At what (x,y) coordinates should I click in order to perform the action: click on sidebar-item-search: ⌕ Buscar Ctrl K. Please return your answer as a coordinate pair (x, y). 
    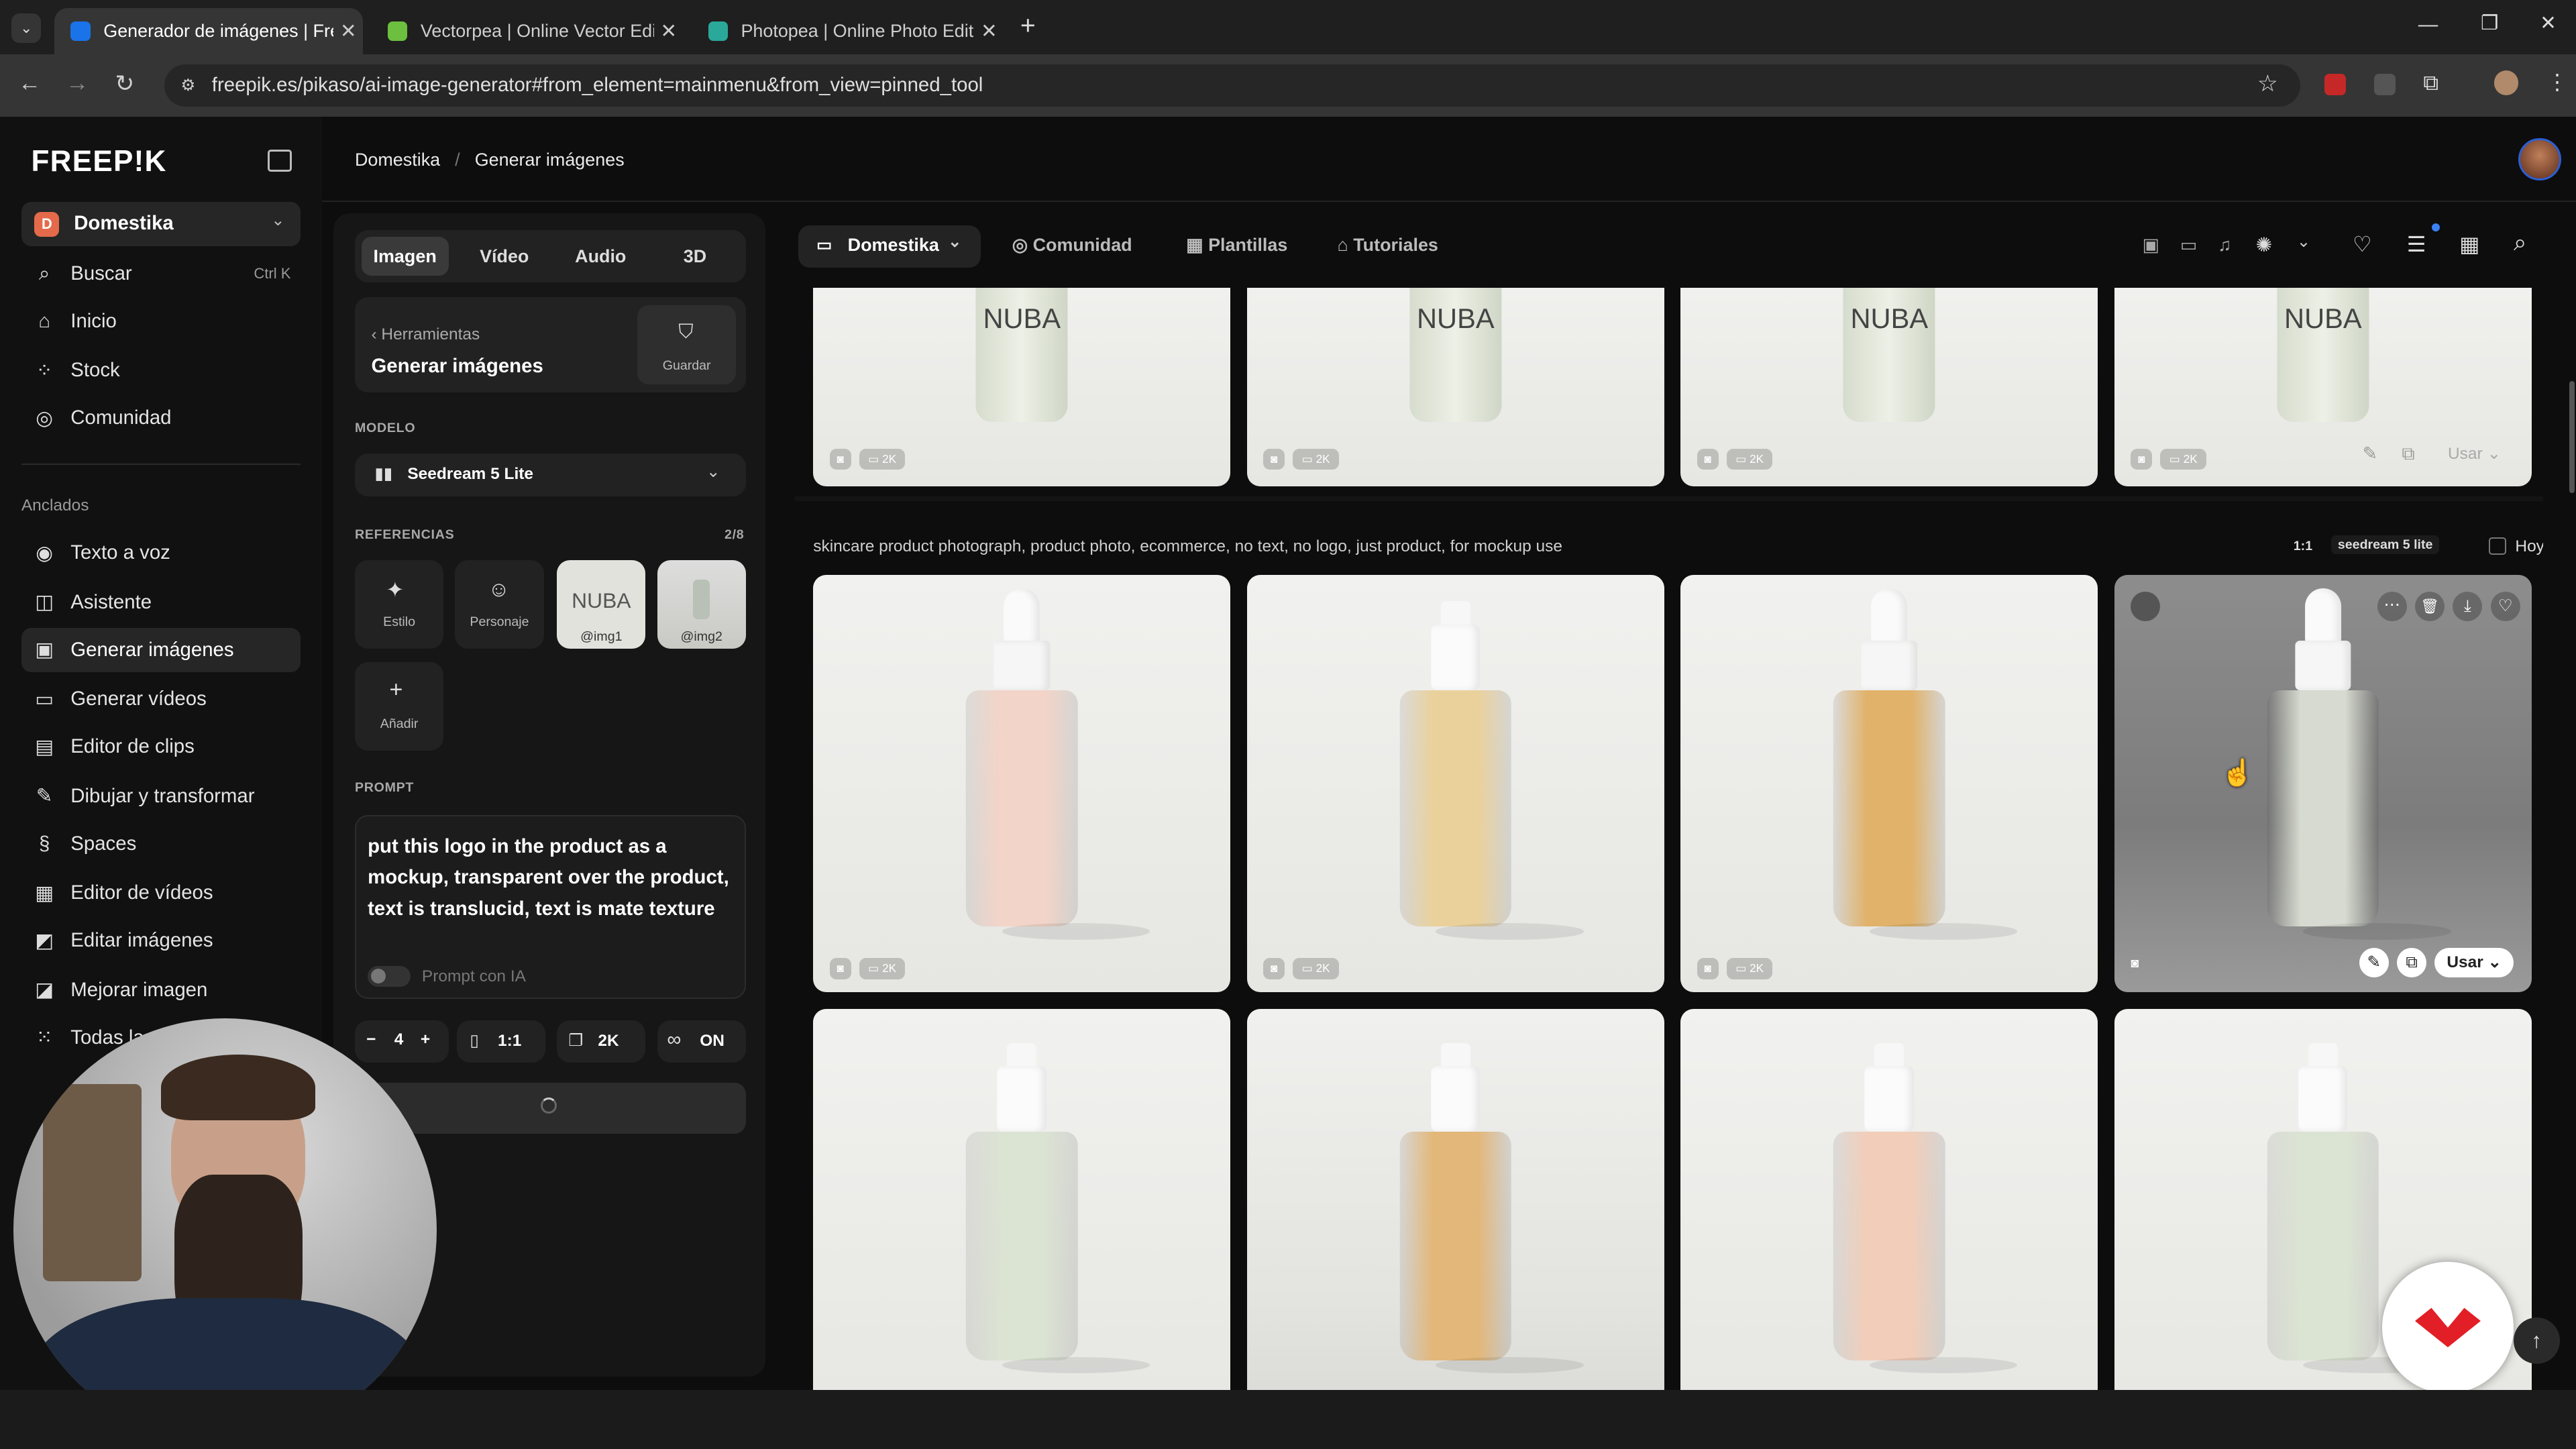
    Looking at the image, I should click on (161, 274).